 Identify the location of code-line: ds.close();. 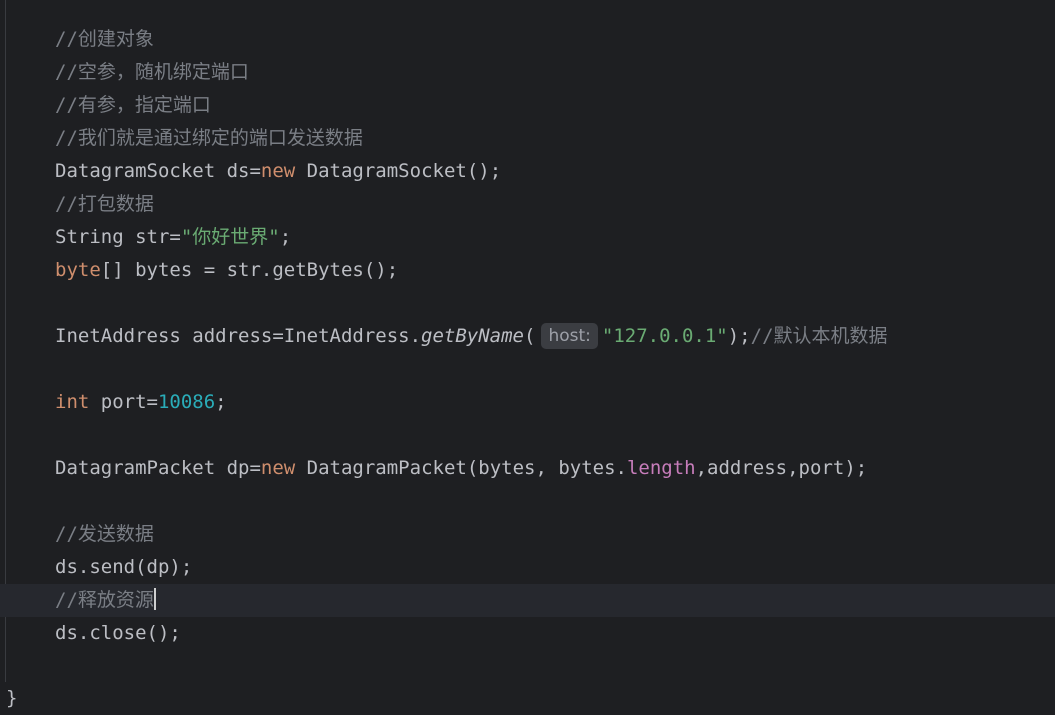
(527, 633).